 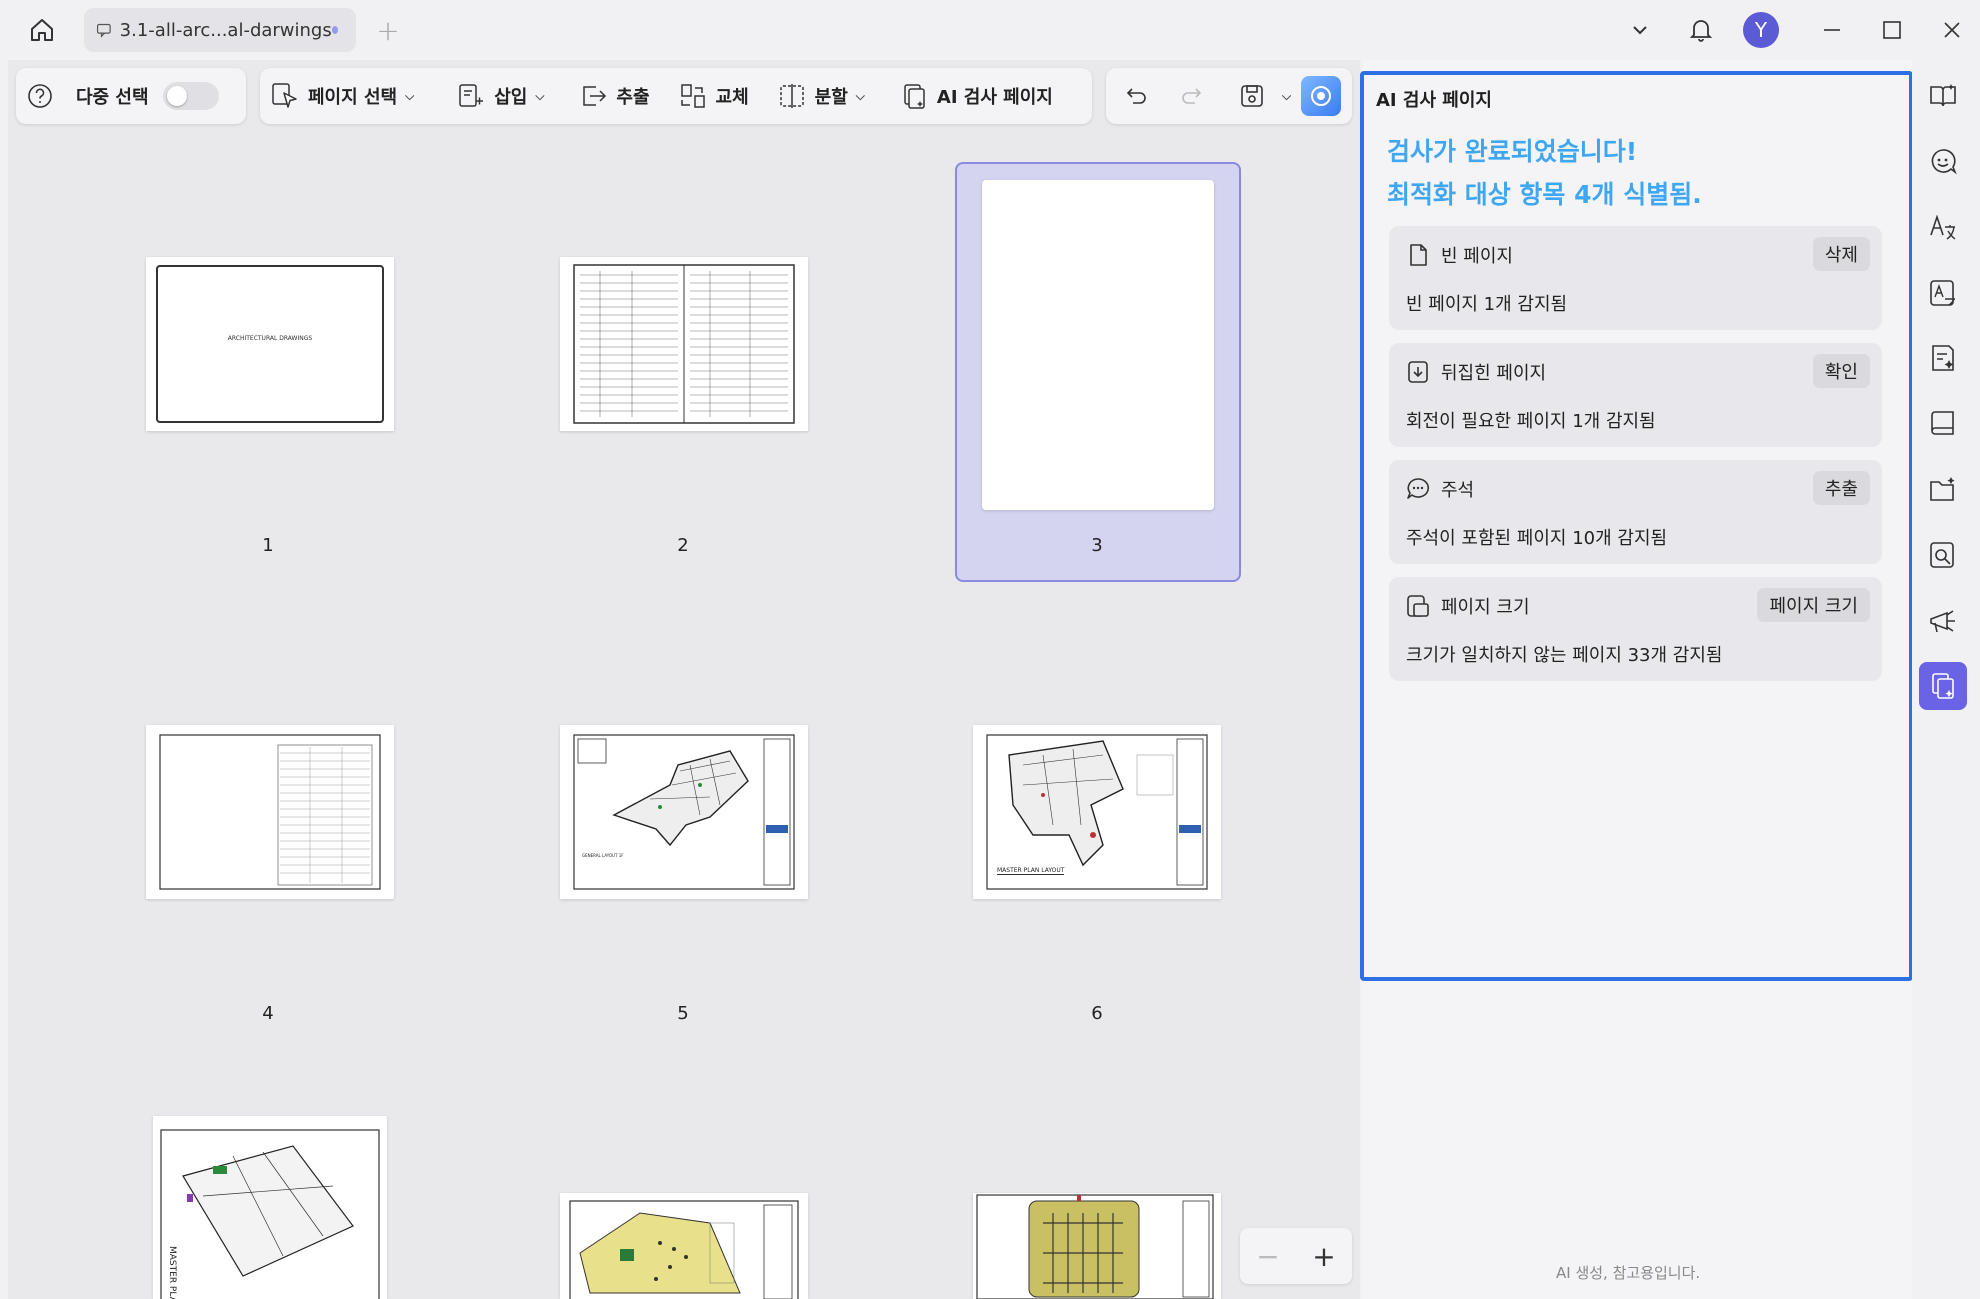 I want to click on toolbar-group-edit: ⌵, so click(x=1229, y=96).